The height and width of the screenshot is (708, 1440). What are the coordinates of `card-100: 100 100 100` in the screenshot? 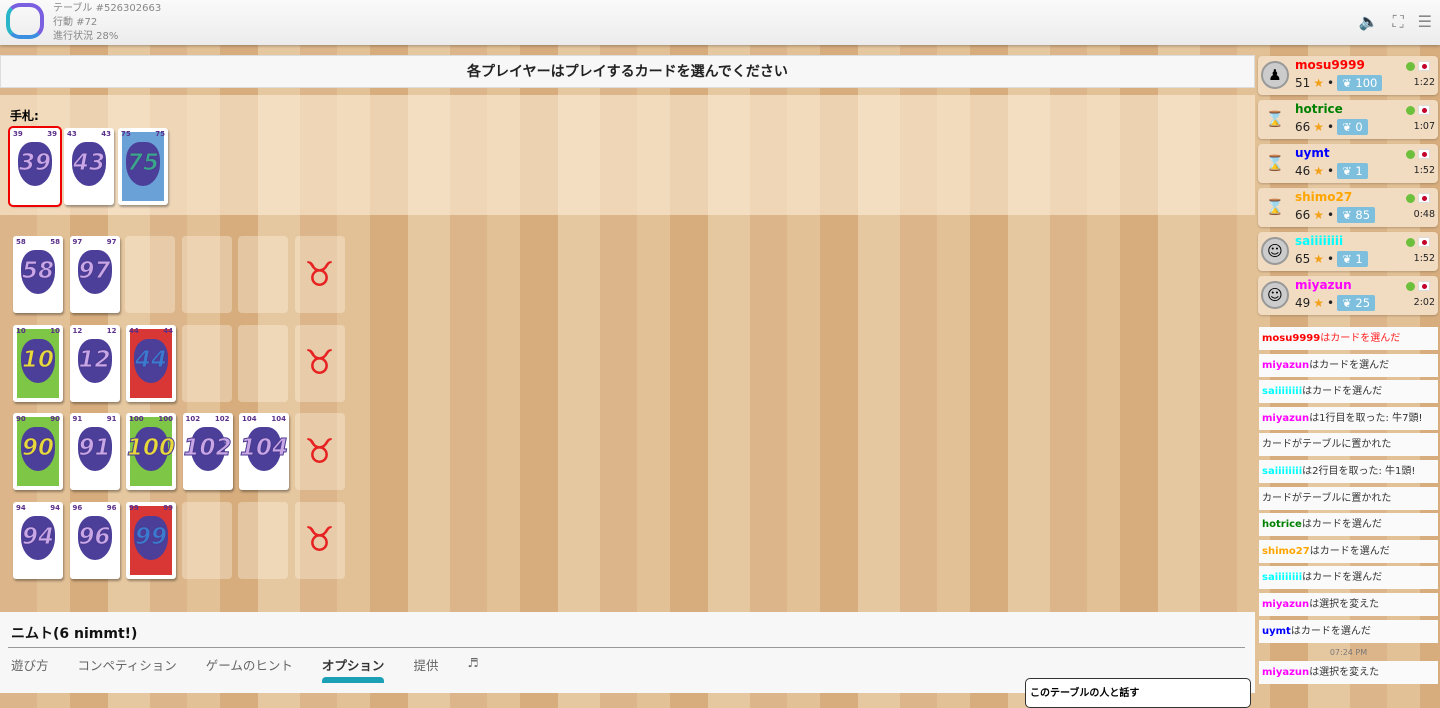 It's located at (151, 451).